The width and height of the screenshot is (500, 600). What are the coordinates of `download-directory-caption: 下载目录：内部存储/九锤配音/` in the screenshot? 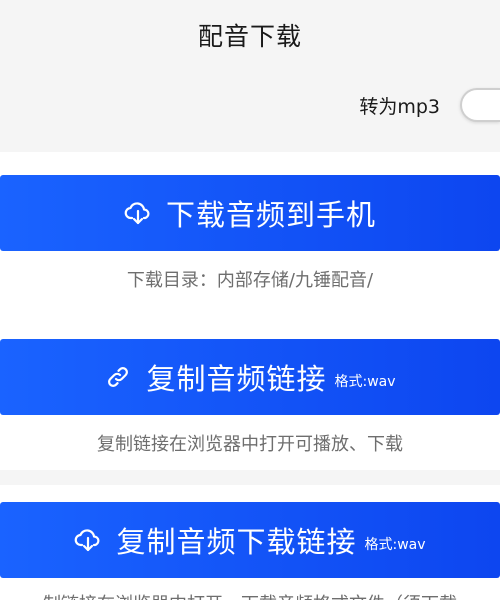 It's located at (250, 280).